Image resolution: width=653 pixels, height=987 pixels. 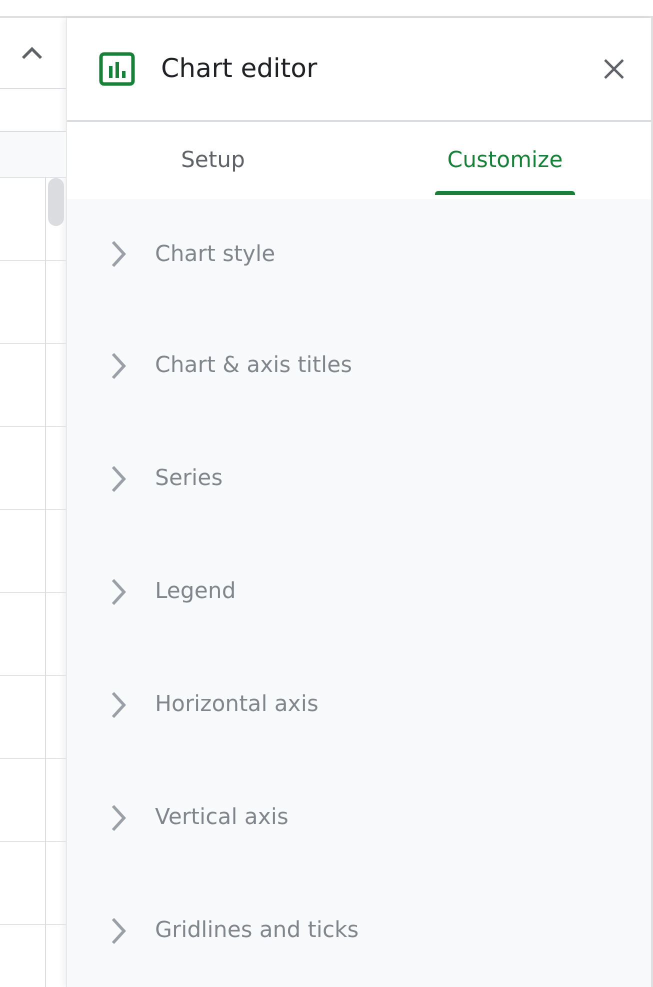 What do you see at coordinates (189, 478) in the screenshot?
I see `section-label: Series` at bounding box center [189, 478].